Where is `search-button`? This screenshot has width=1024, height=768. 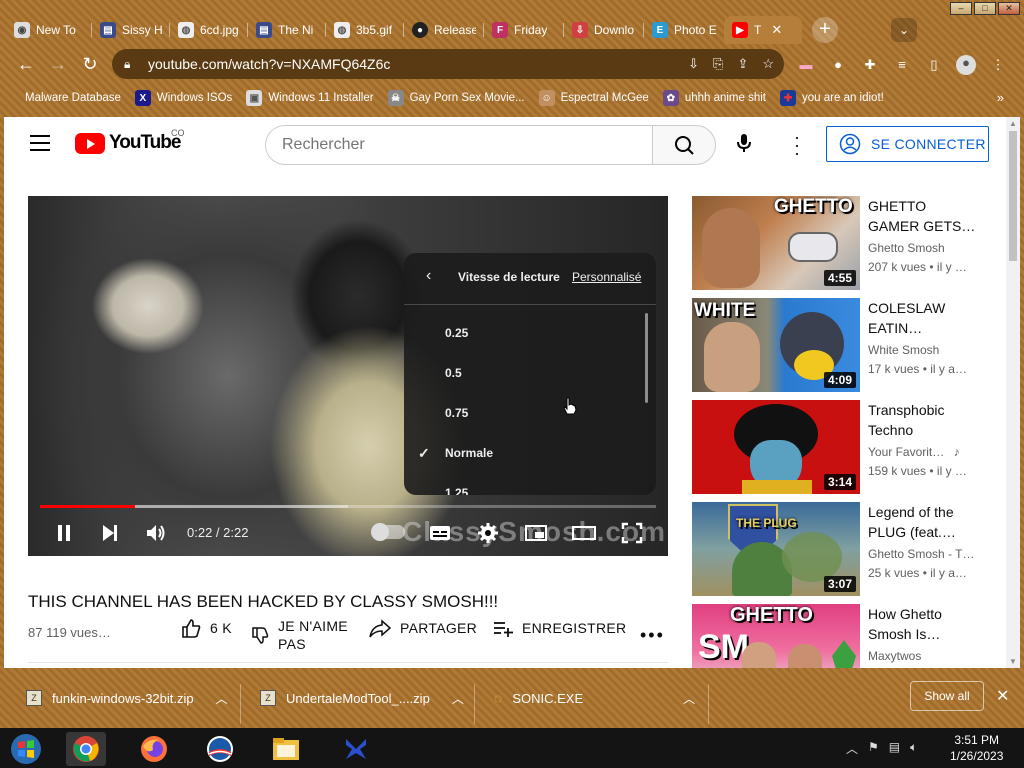
search-button is located at coordinates (684, 145).